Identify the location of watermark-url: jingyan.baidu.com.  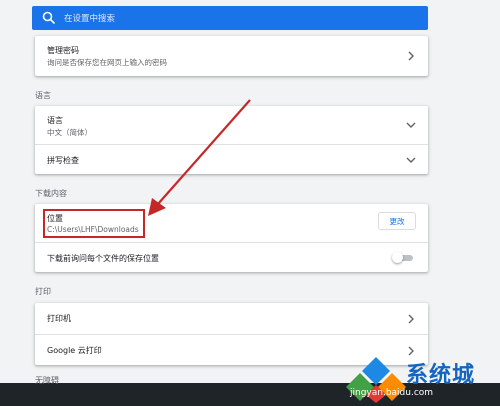
(392, 393).